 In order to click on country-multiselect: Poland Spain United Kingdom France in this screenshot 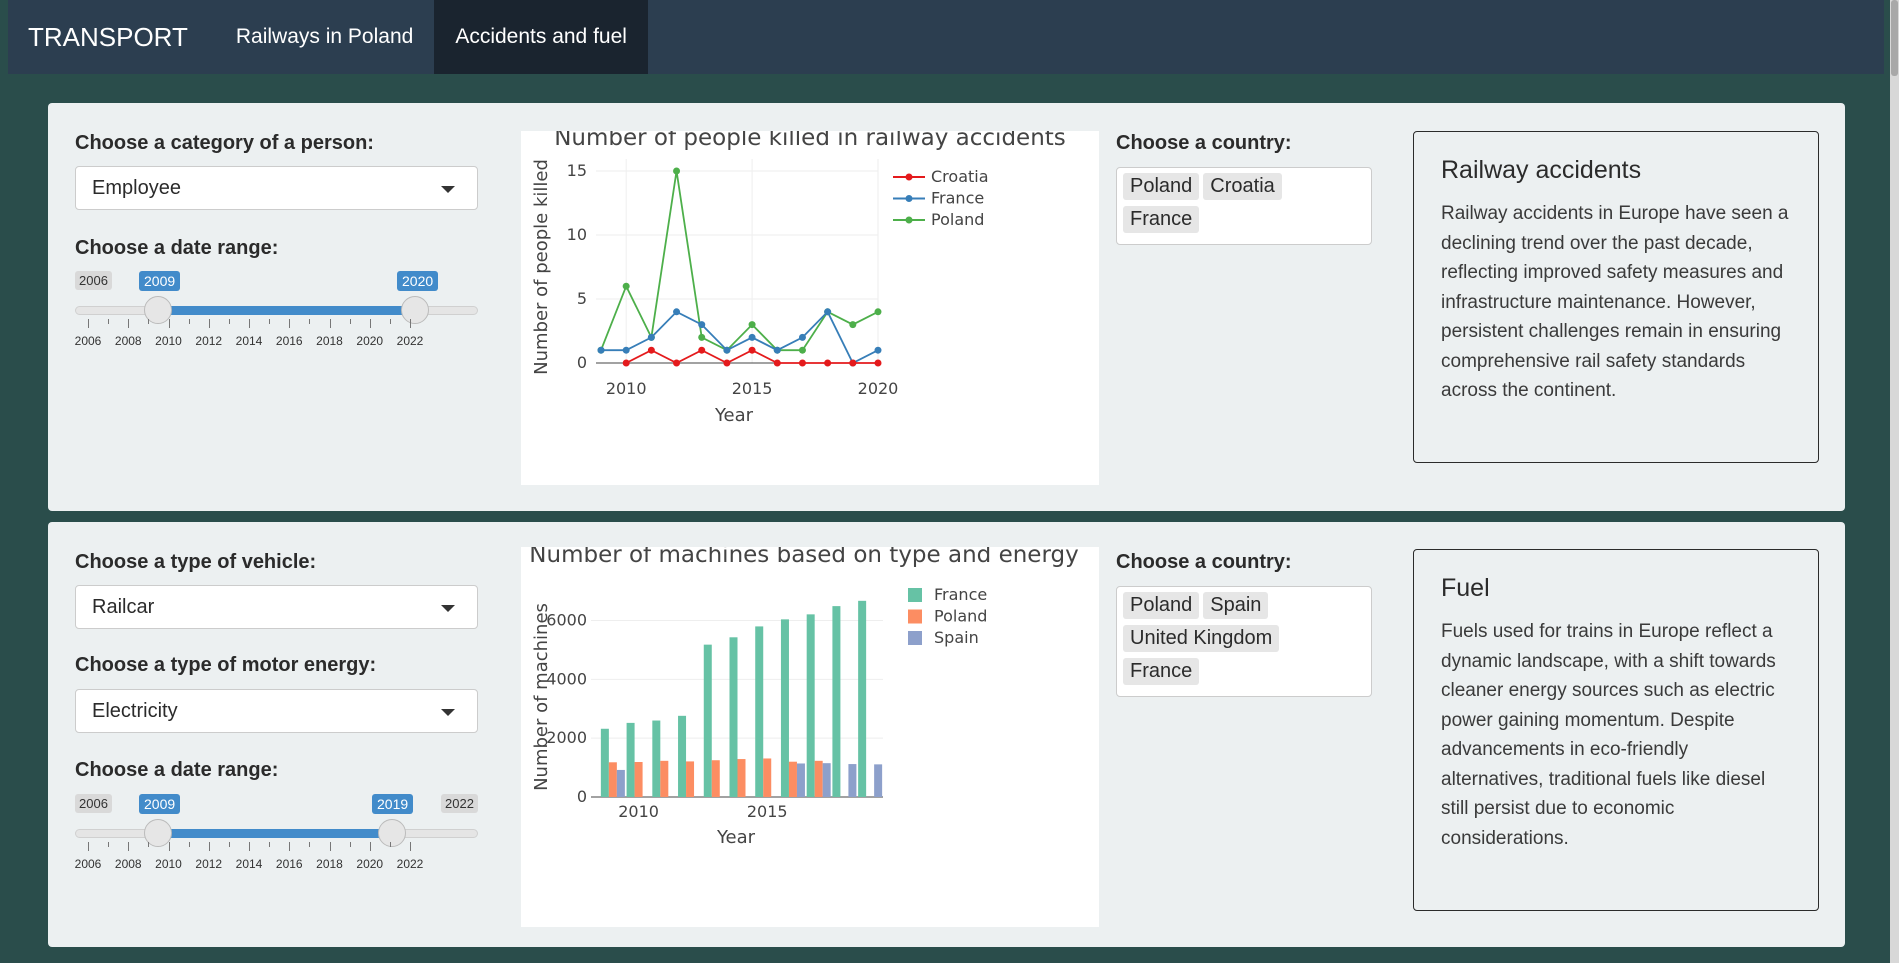, I will do `click(1244, 641)`.